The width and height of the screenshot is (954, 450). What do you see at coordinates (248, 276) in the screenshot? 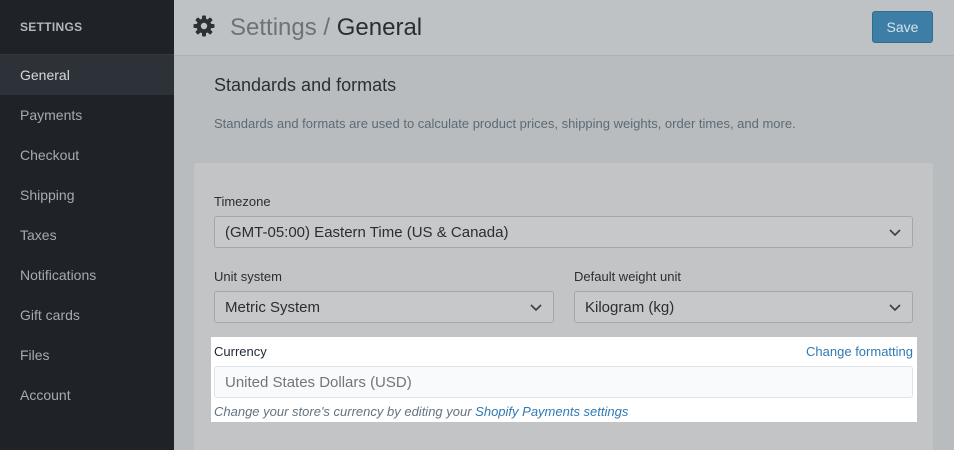
I see `unit-system-label: Unit system` at bounding box center [248, 276].